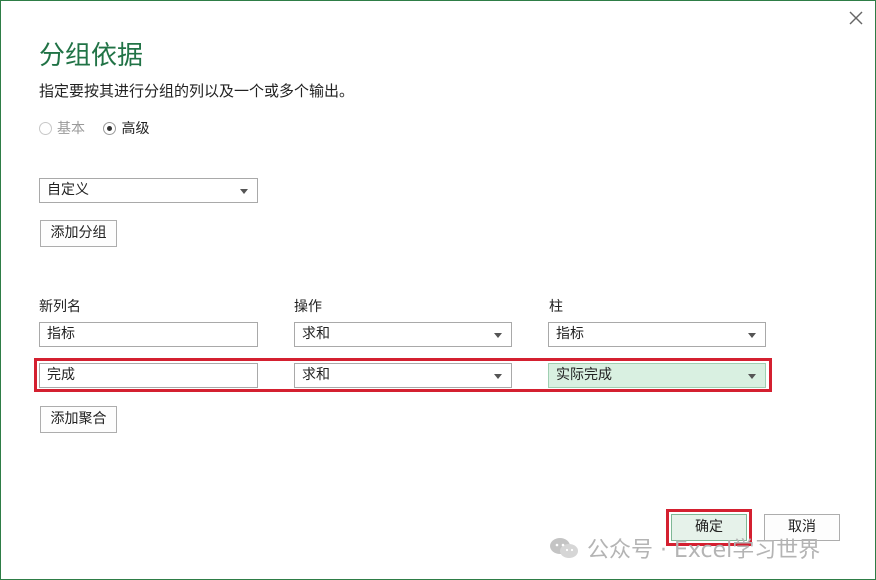 The height and width of the screenshot is (580, 876). I want to click on add-group-button: 添加分组, so click(78, 233).